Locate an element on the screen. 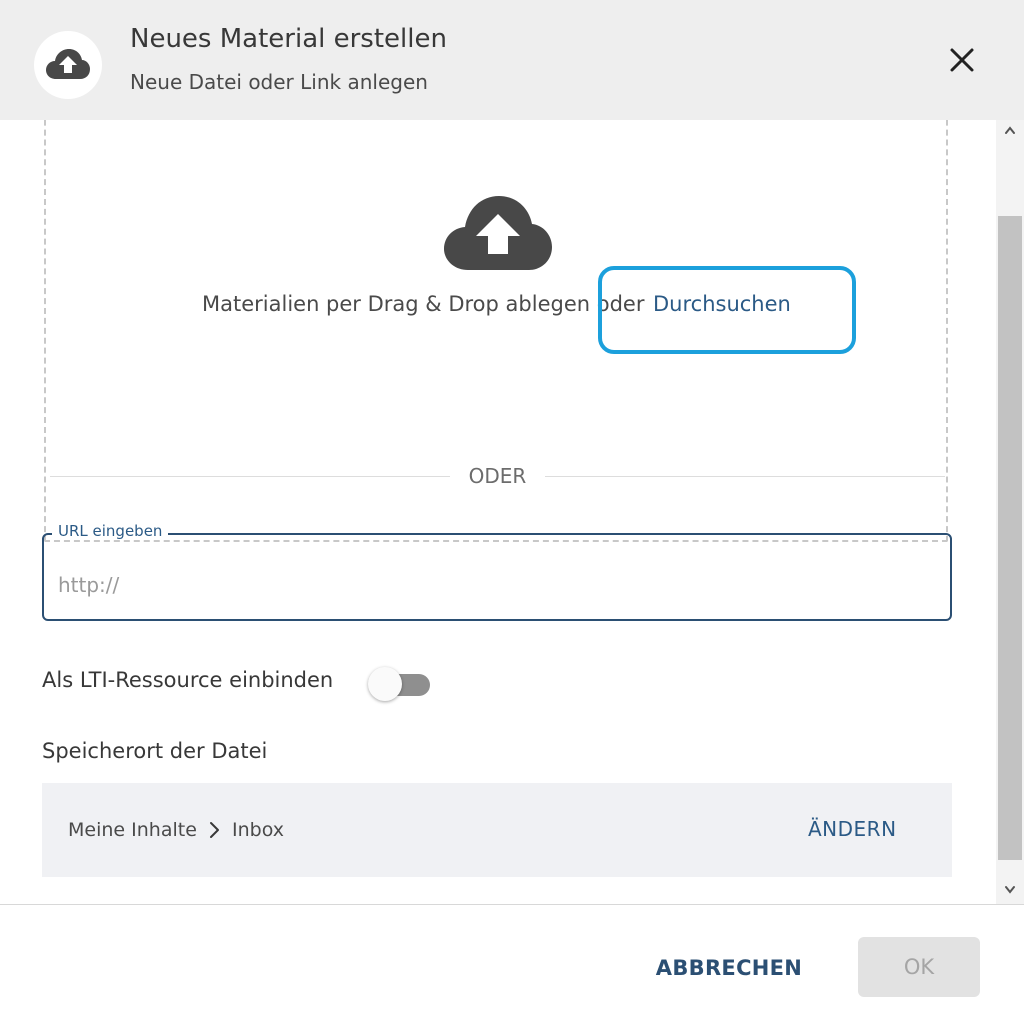  divider-label: ODER is located at coordinates (497, 476).